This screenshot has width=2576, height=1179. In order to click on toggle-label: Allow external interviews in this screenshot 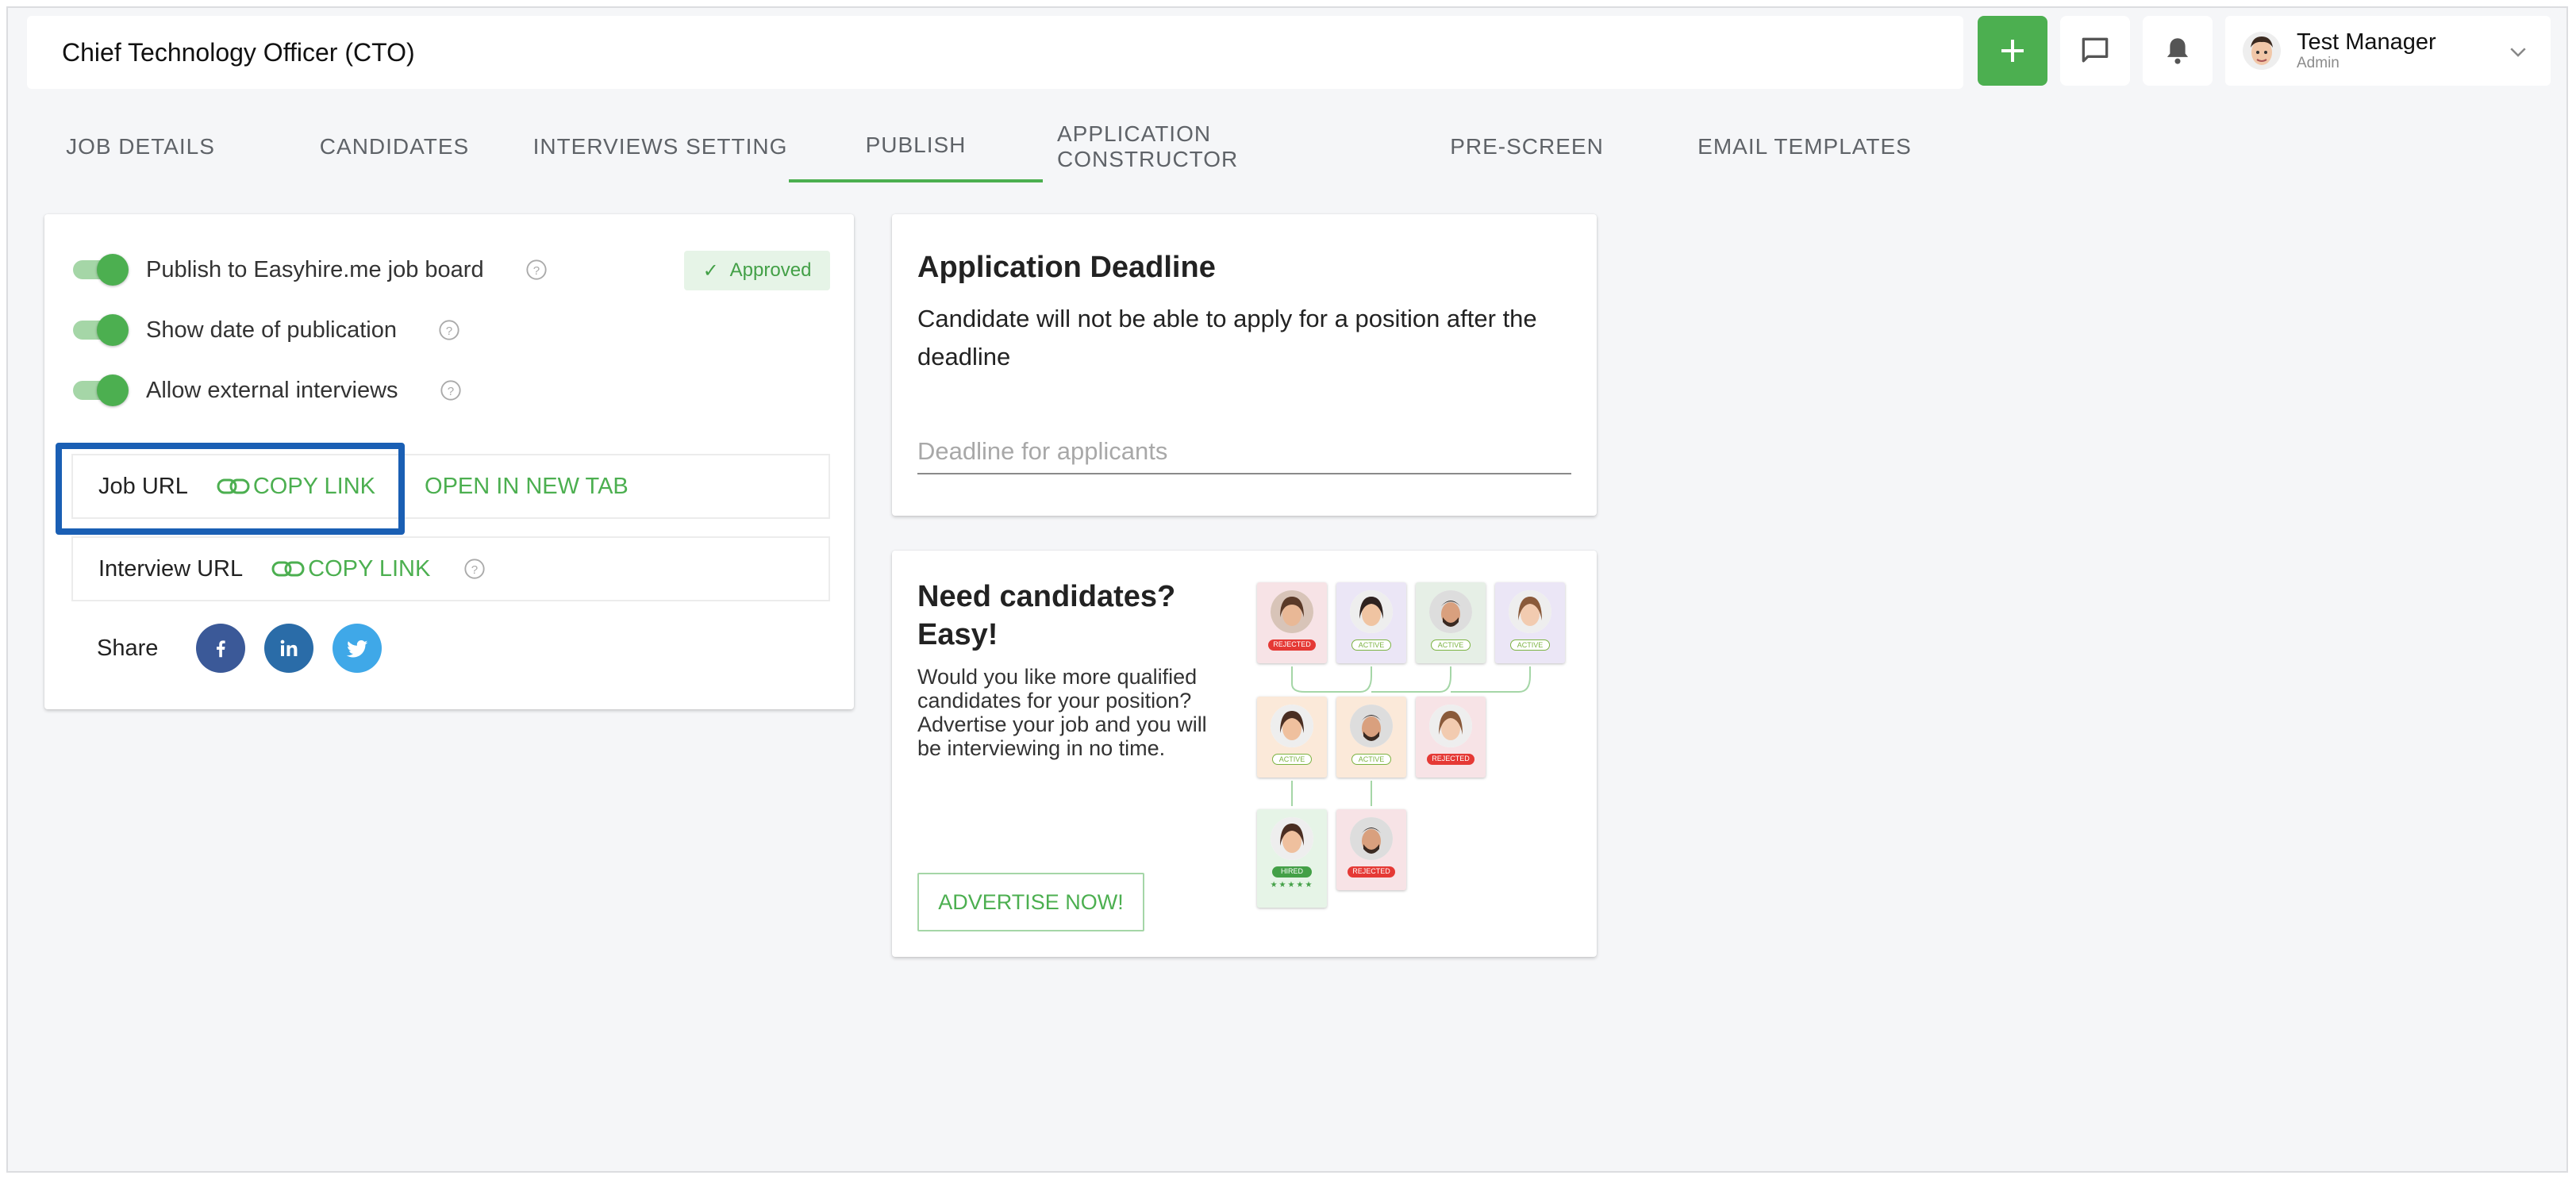, I will do `click(272, 390)`.